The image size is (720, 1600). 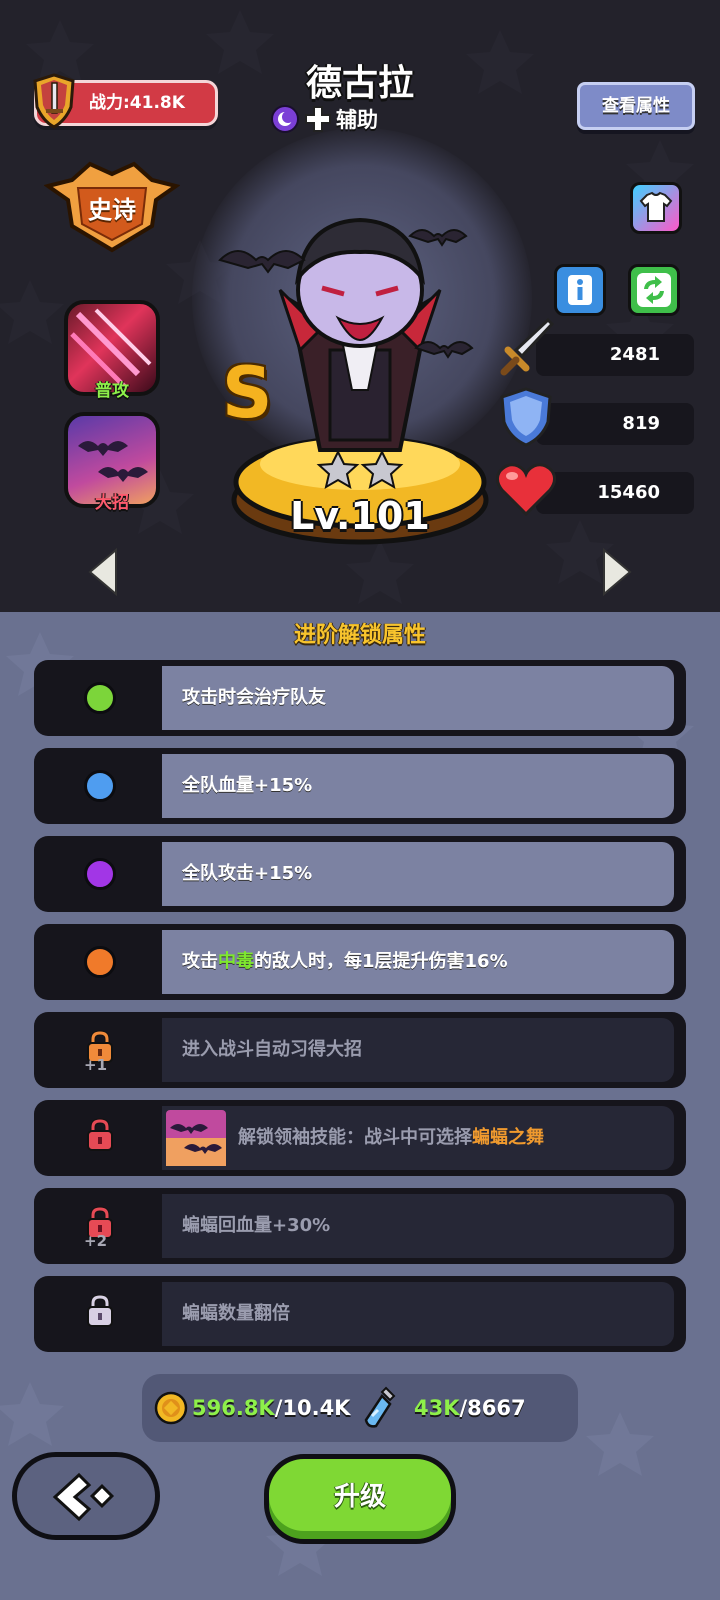 I want to click on attribute-text: 解锁领袖技能：战斗中可选择蝙蝠之舞, so click(x=391, y=1138).